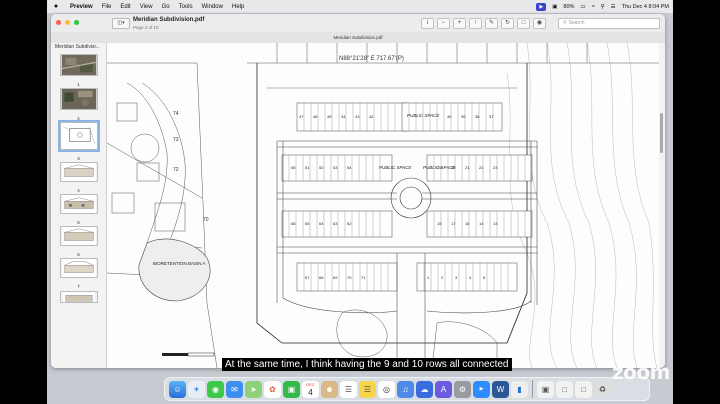 The height and width of the screenshot is (404, 720). I want to click on appstore-icon: A, so click(443, 389).